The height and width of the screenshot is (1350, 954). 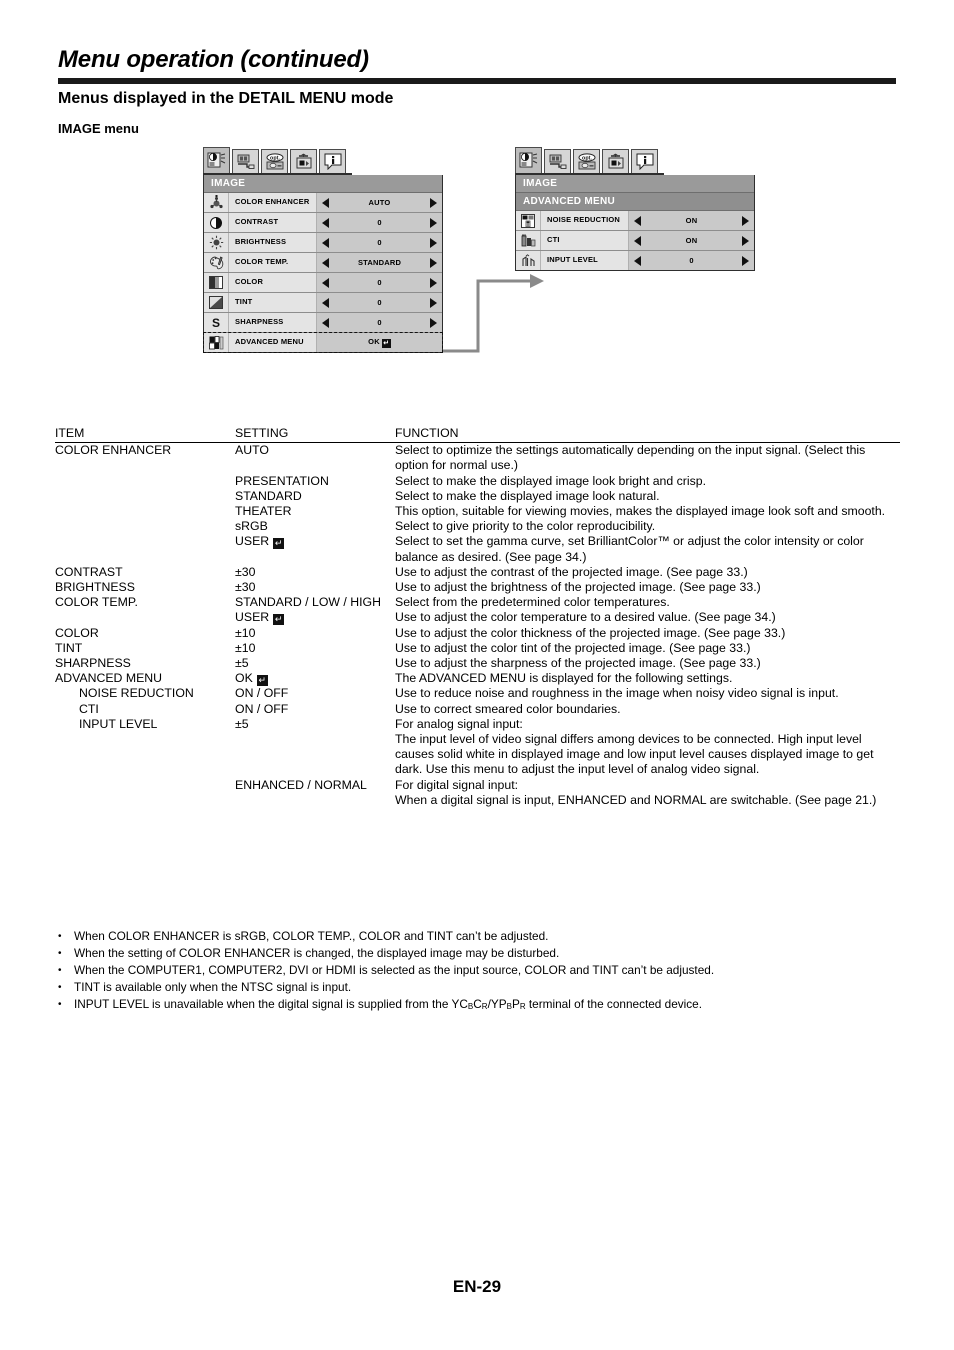 I want to click on osd-row-input-level: INPUT LEVEL 0, so click(x=635, y=260).